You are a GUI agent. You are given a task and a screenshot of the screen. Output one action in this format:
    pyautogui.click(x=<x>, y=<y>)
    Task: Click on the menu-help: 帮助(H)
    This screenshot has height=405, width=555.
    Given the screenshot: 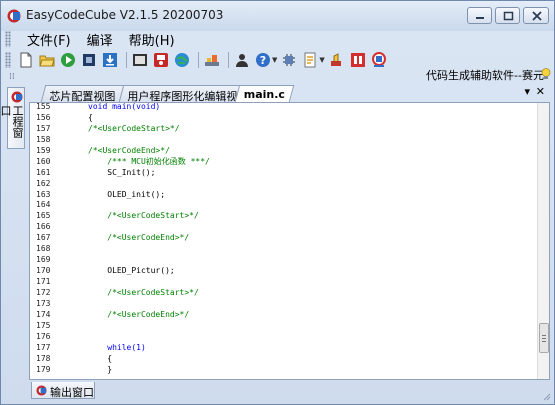 What is the action you would take?
    pyautogui.click(x=152, y=39)
    